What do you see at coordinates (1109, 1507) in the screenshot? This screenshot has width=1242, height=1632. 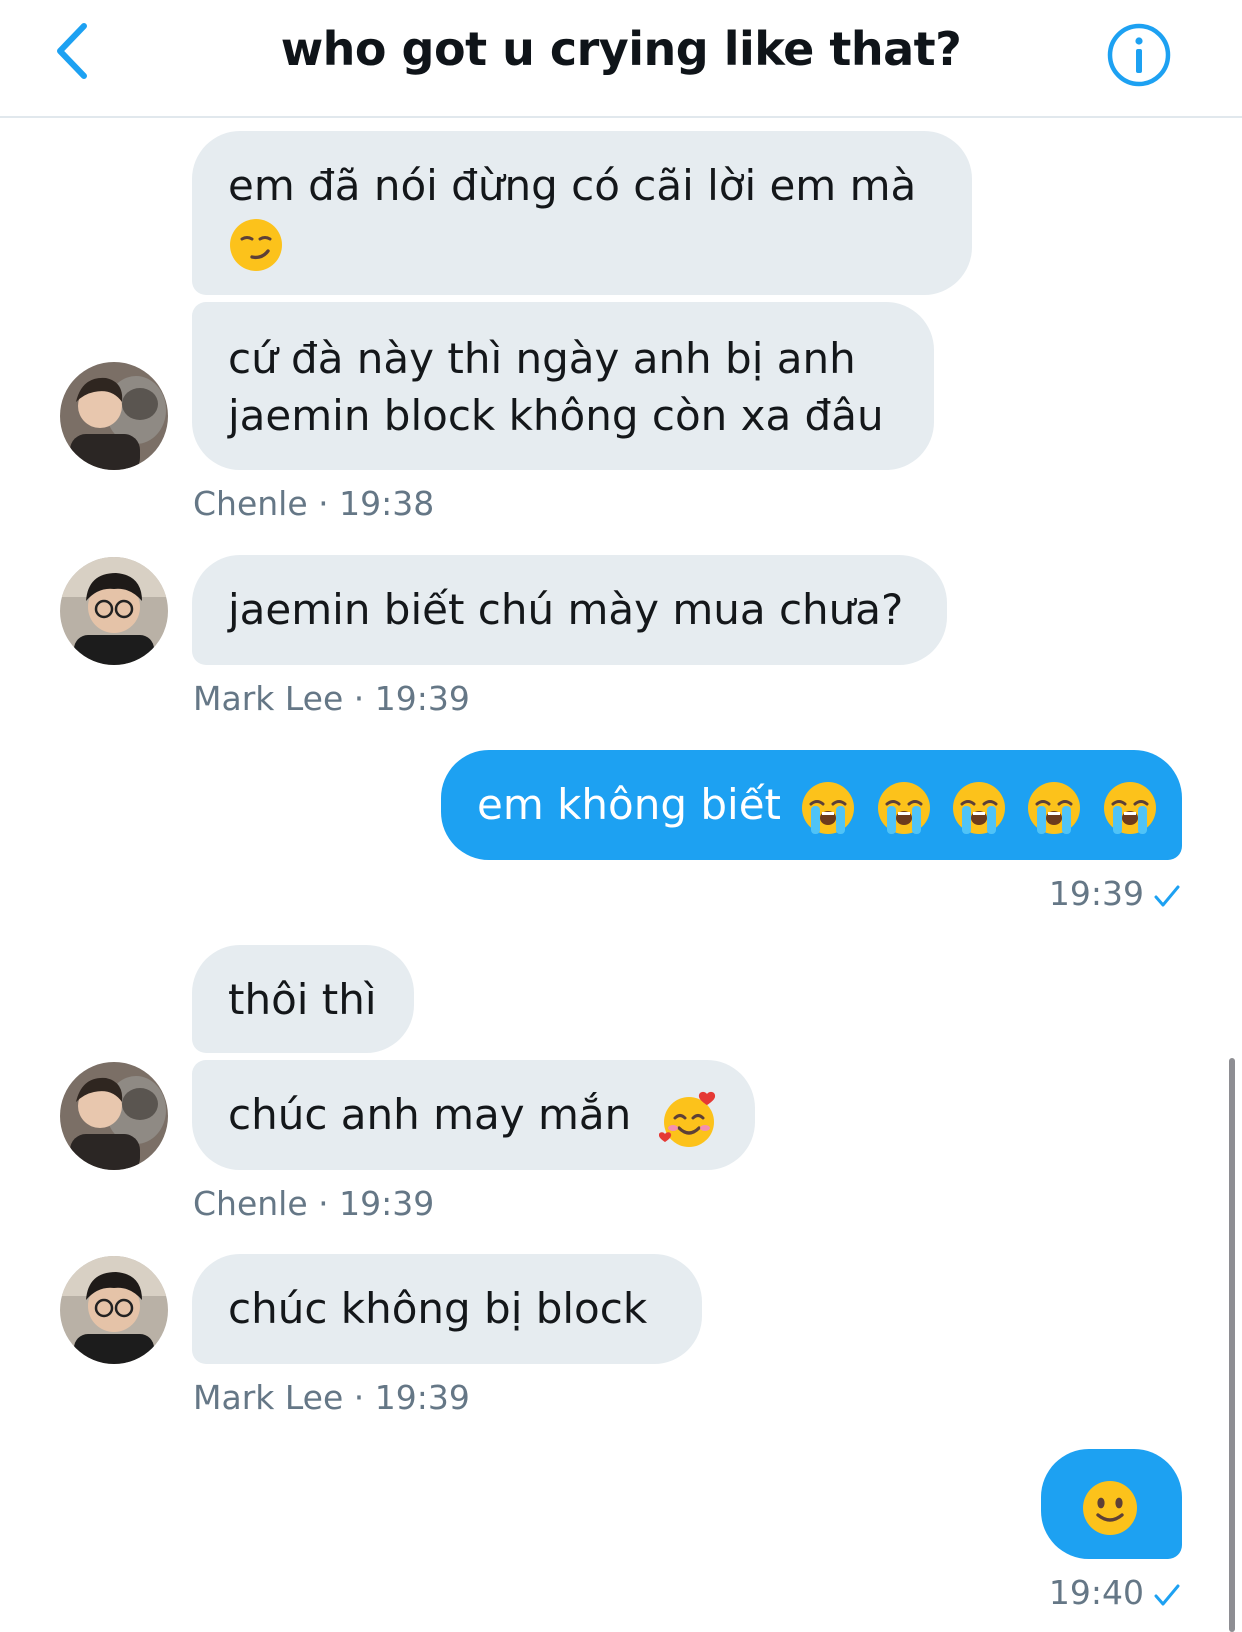 I see `slightly-smiling-face-emoji` at bounding box center [1109, 1507].